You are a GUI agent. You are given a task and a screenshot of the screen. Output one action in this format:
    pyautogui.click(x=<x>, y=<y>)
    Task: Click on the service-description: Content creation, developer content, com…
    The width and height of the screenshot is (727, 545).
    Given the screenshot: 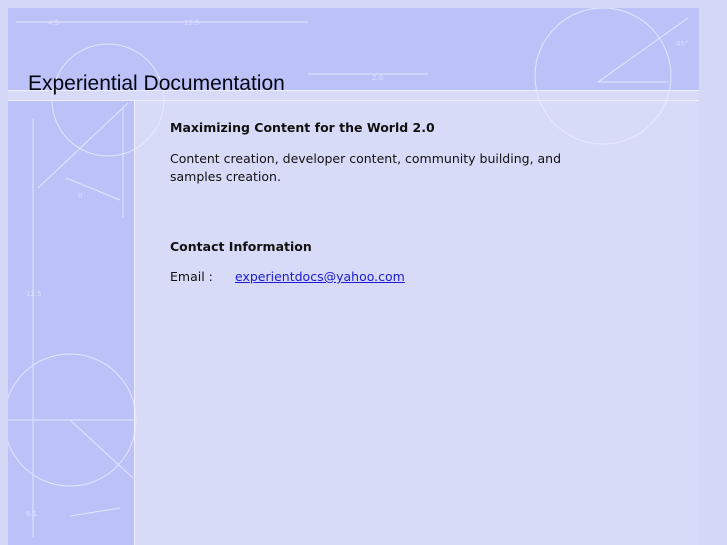 What is the action you would take?
    pyautogui.click(x=366, y=167)
    